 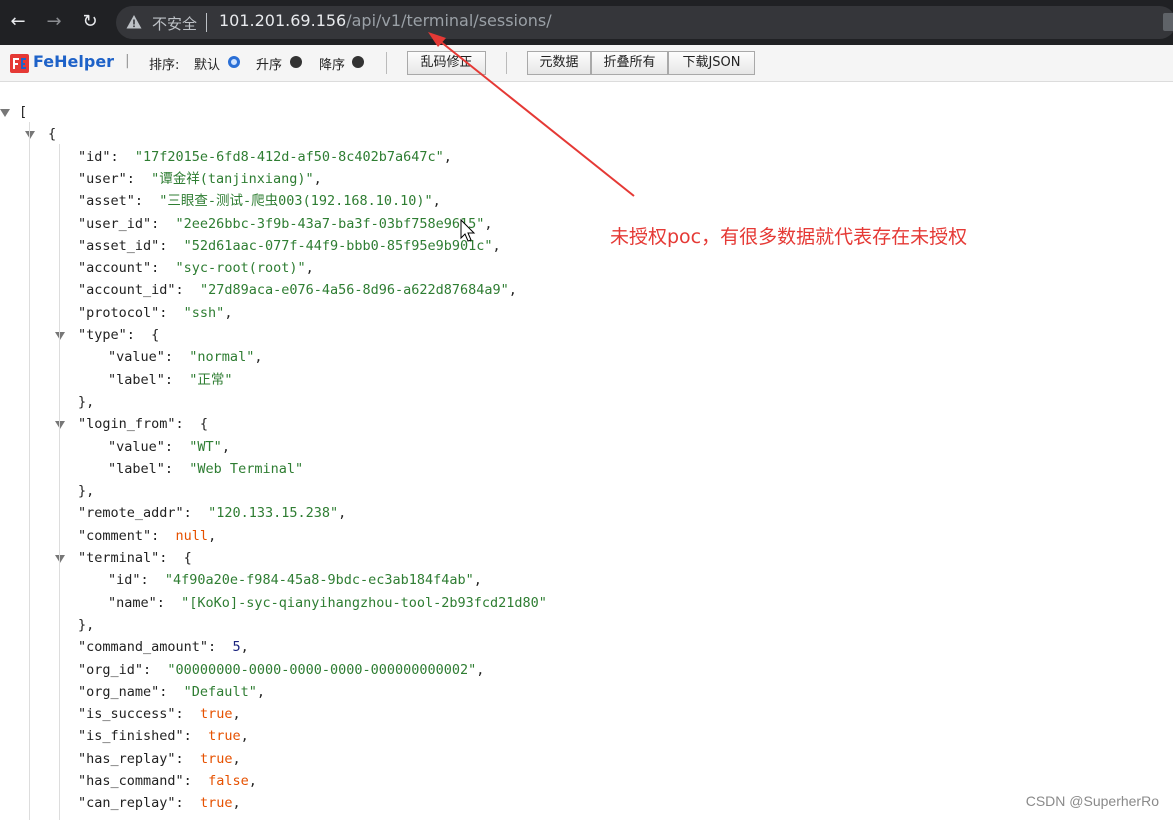 What do you see at coordinates (273, 513) in the screenshot?
I see `json-value: "120.133.15.238"` at bounding box center [273, 513].